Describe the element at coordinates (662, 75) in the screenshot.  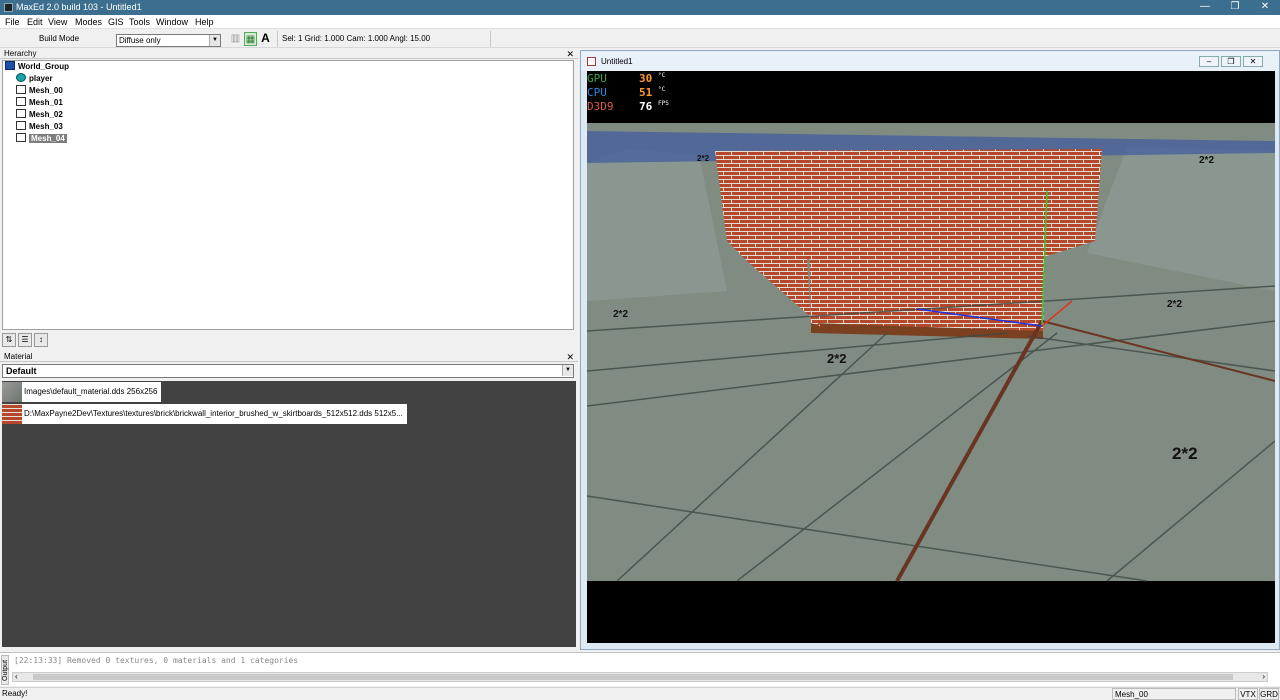
I see `gpu-unit: °C` at that location.